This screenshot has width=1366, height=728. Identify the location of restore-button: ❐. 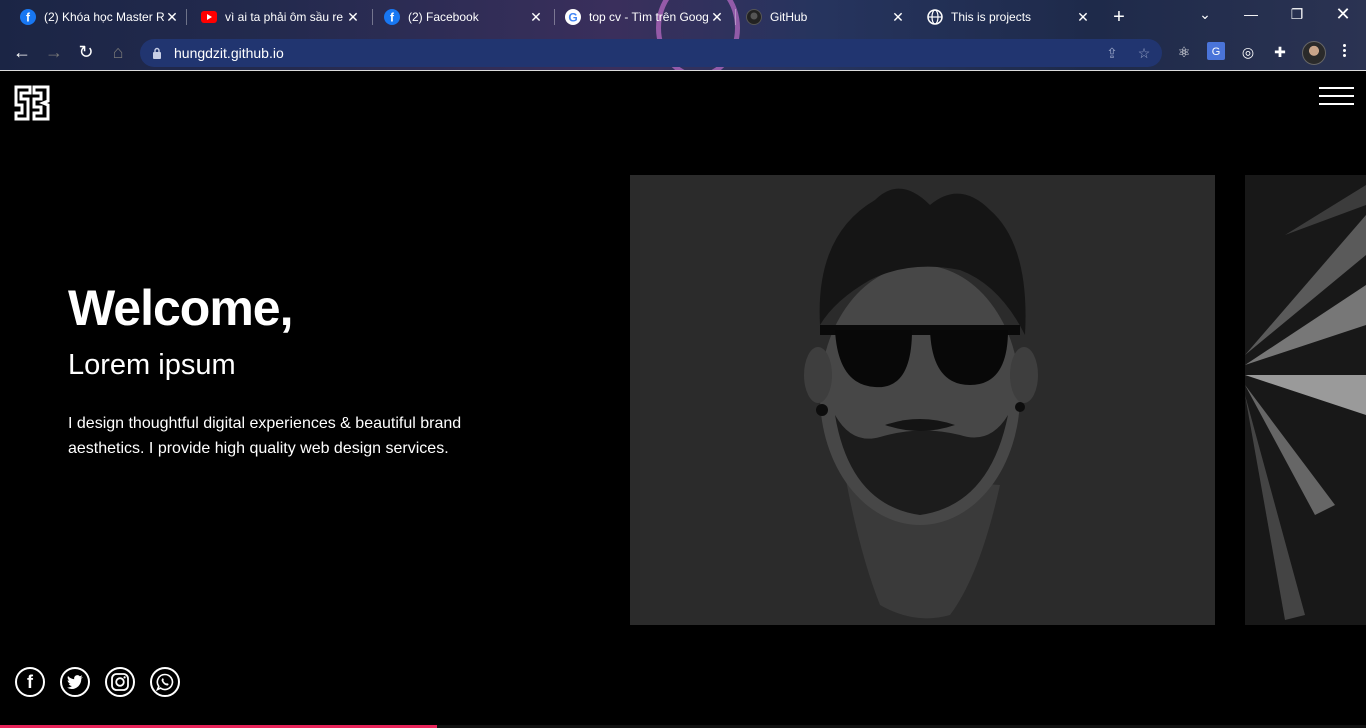
(1297, 15).